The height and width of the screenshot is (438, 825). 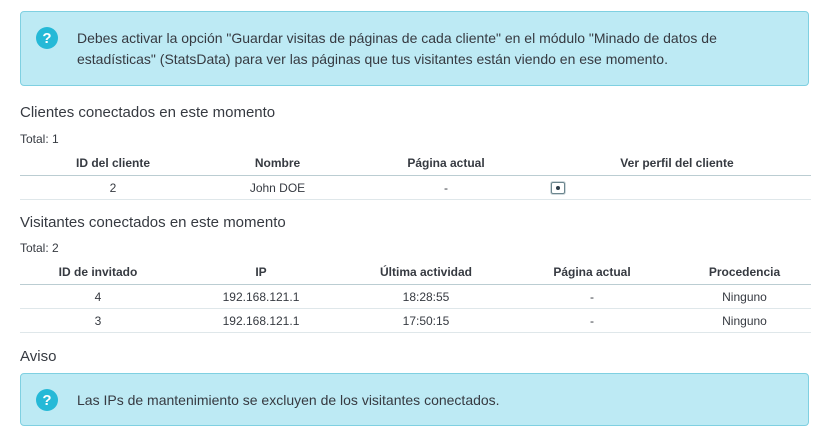 I want to click on guest-id: 4, so click(x=98, y=296).